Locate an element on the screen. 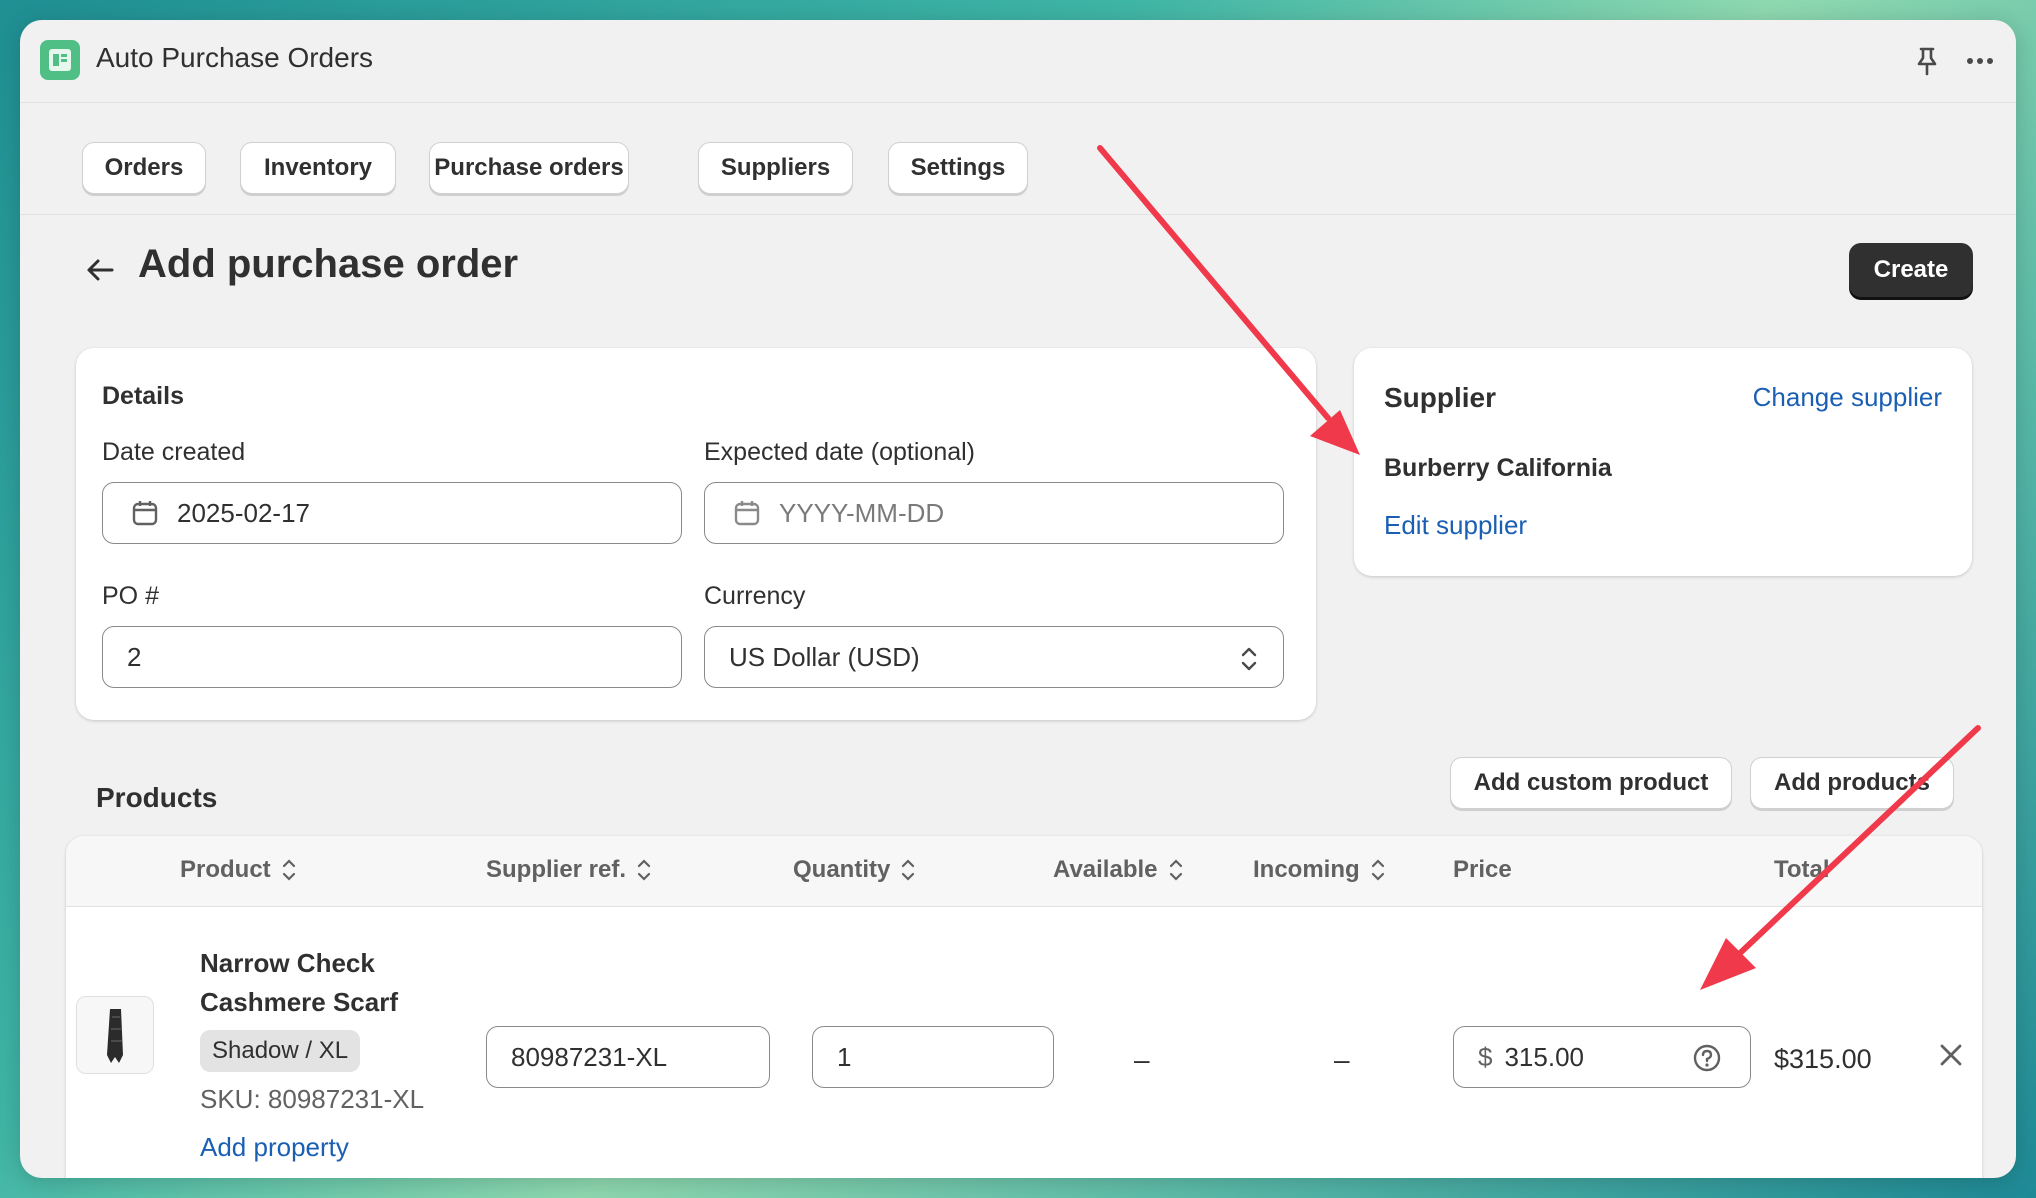 This screenshot has width=2036, height=1198. product-name: Narrow Check Cashmere Scarf is located at coordinates (330, 983).